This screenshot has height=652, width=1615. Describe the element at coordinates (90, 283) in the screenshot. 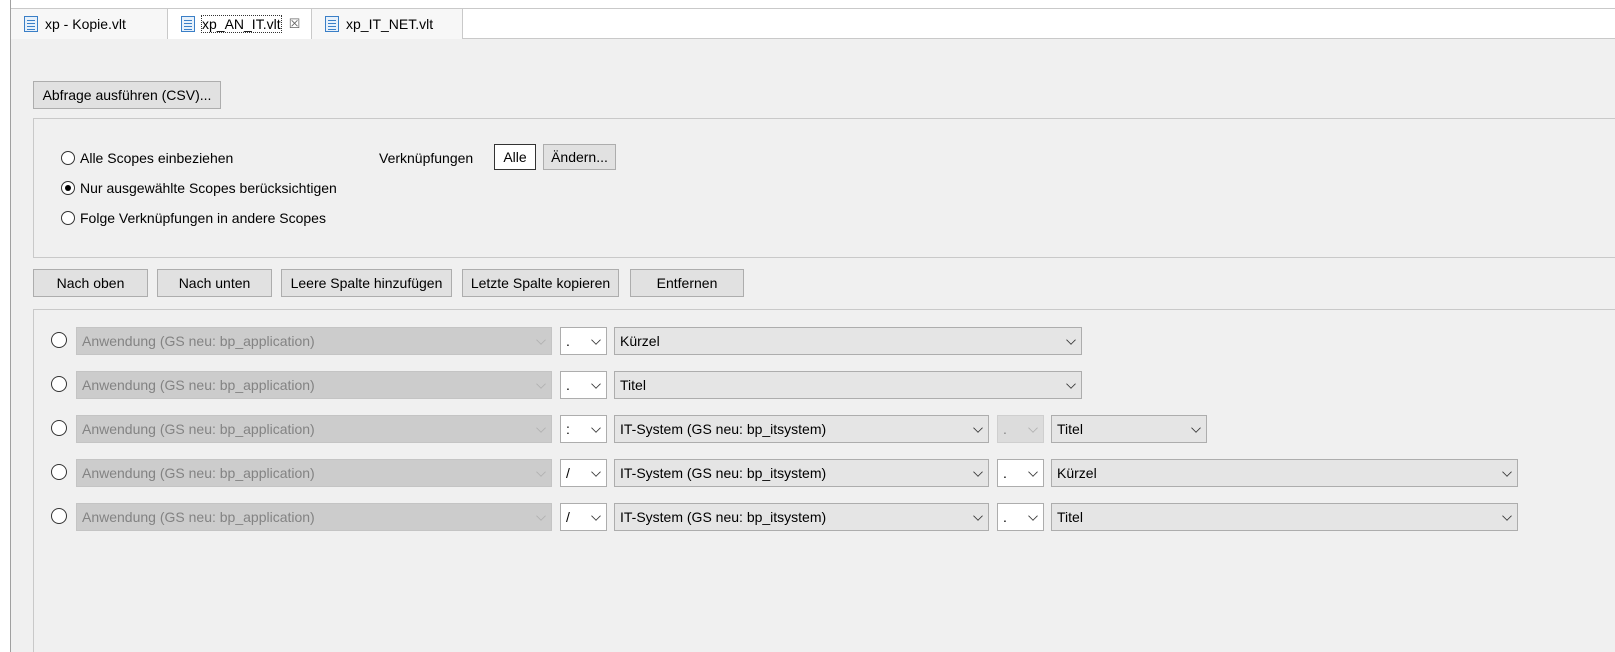

I see `move-up-button: Nach oben` at that location.